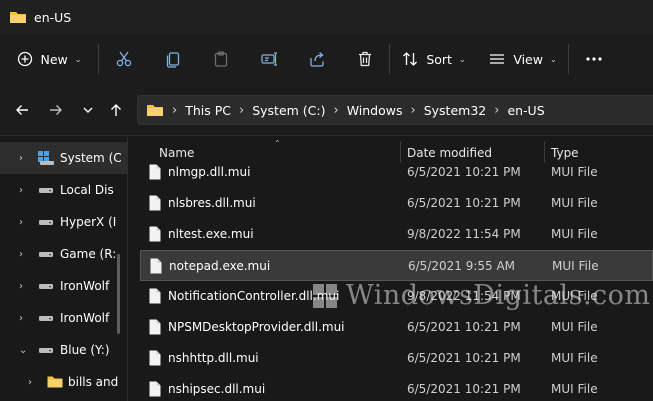  I want to click on breadcrumb-system-drive: System (C:), so click(288, 110).